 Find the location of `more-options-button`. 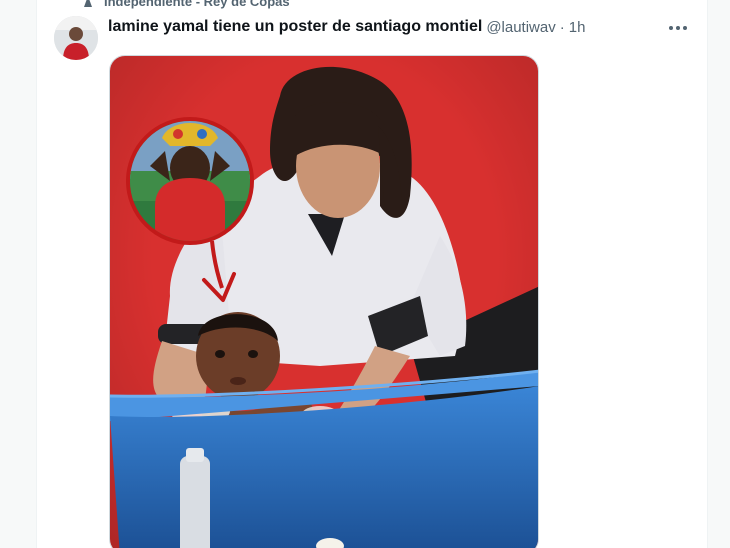

more-options-button is located at coordinates (678, 27).